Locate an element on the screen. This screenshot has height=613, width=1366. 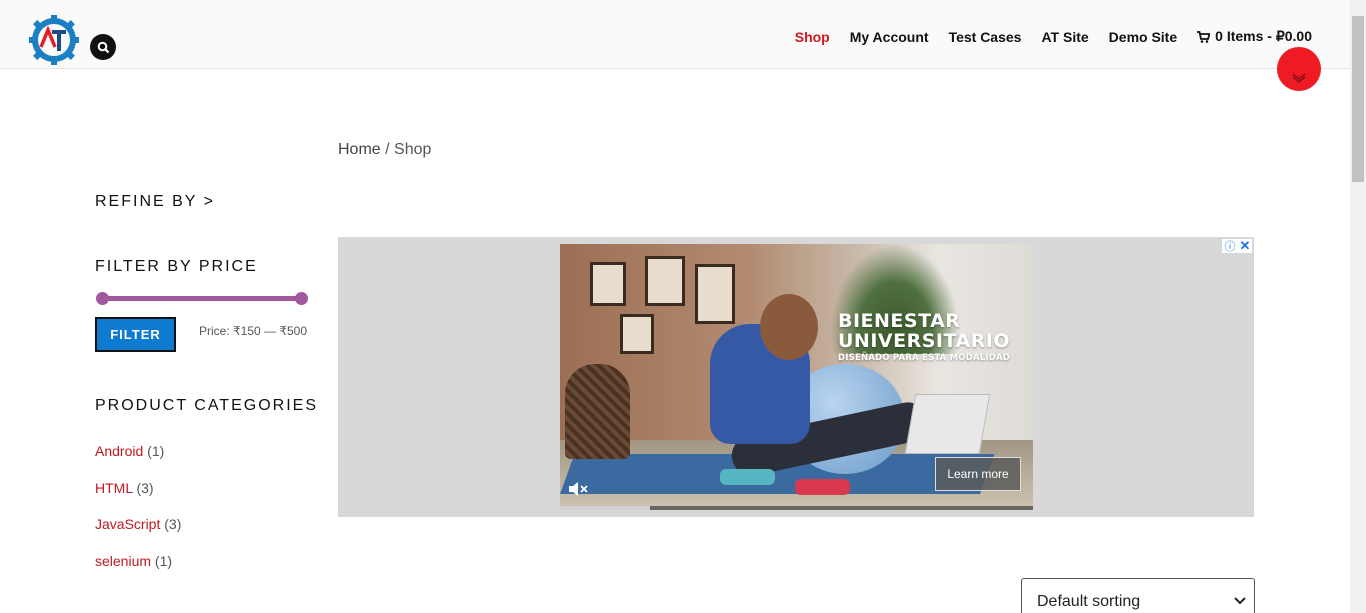
video-progress-bar is located at coordinates (796, 508).